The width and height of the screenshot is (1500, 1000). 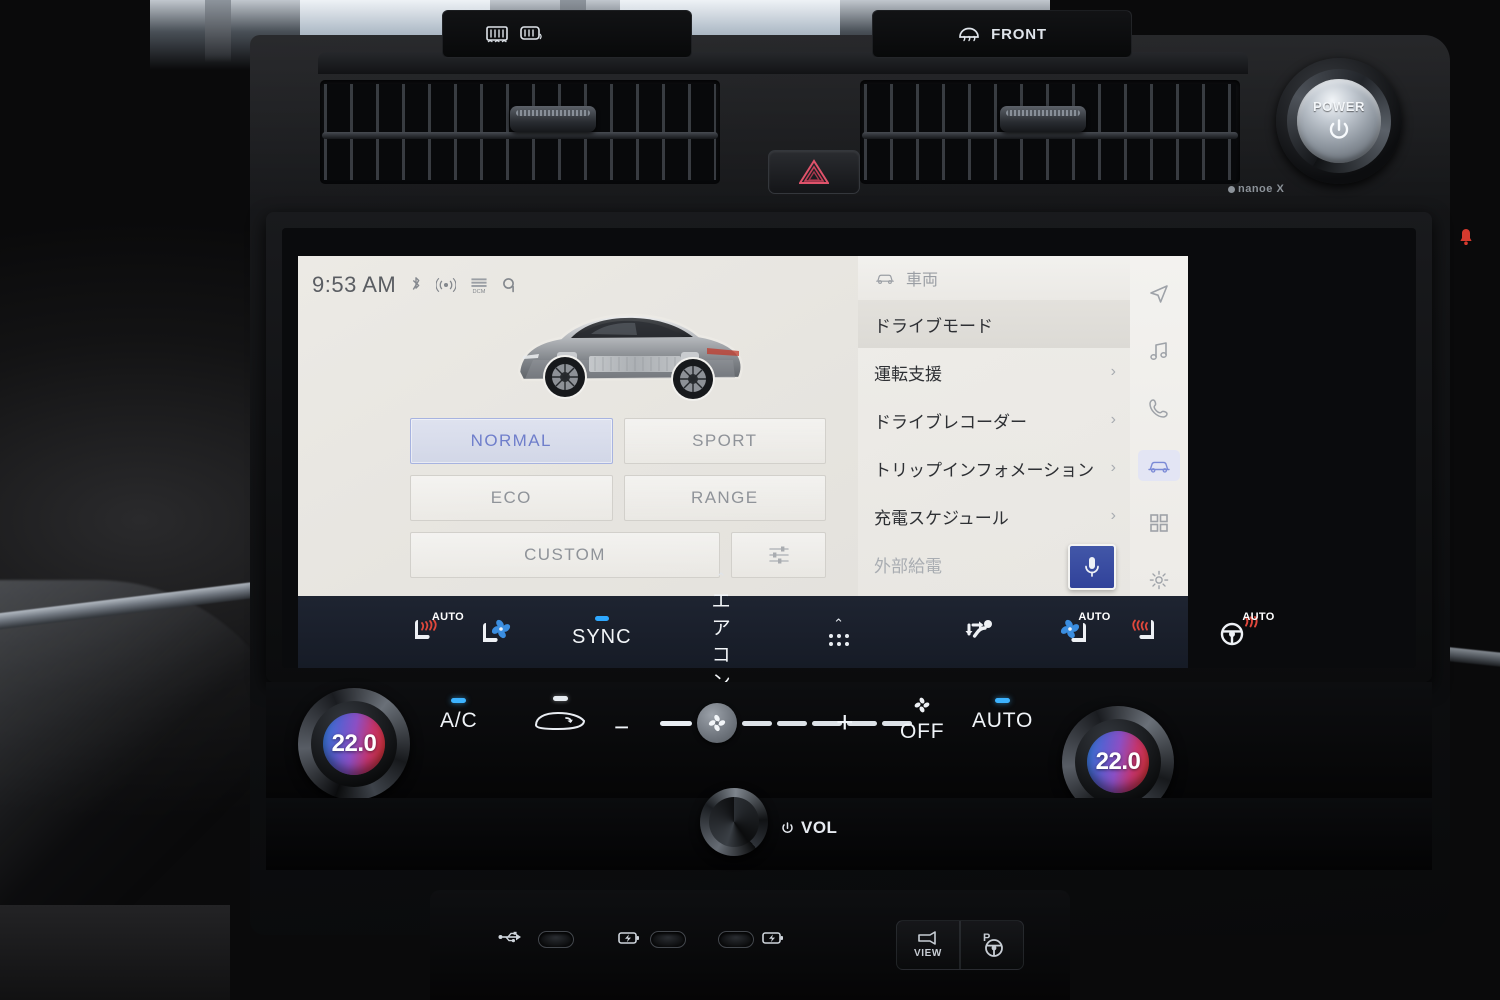 What do you see at coordinates (531, 33) in the screenshot?
I see `mirror-defrost-icon` at bounding box center [531, 33].